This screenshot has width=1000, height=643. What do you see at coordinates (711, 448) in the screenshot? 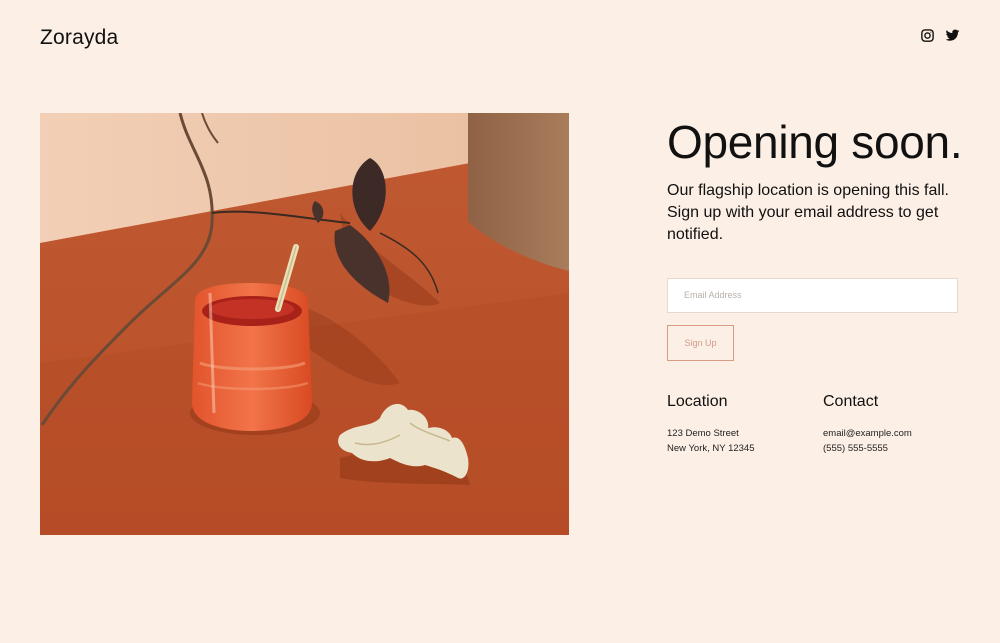
I see `address-line-2: New York, NY 12345` at bounding box center [711, 448].